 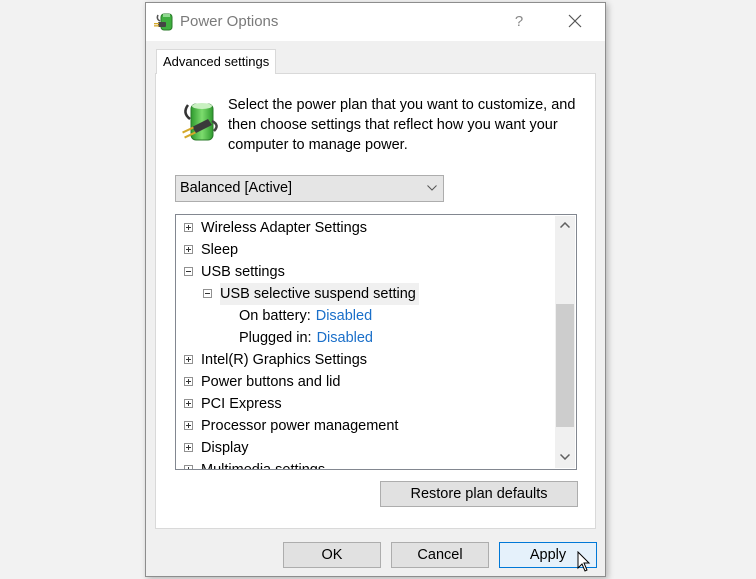 I want to click on close-icon, so click(x=575, y=21).